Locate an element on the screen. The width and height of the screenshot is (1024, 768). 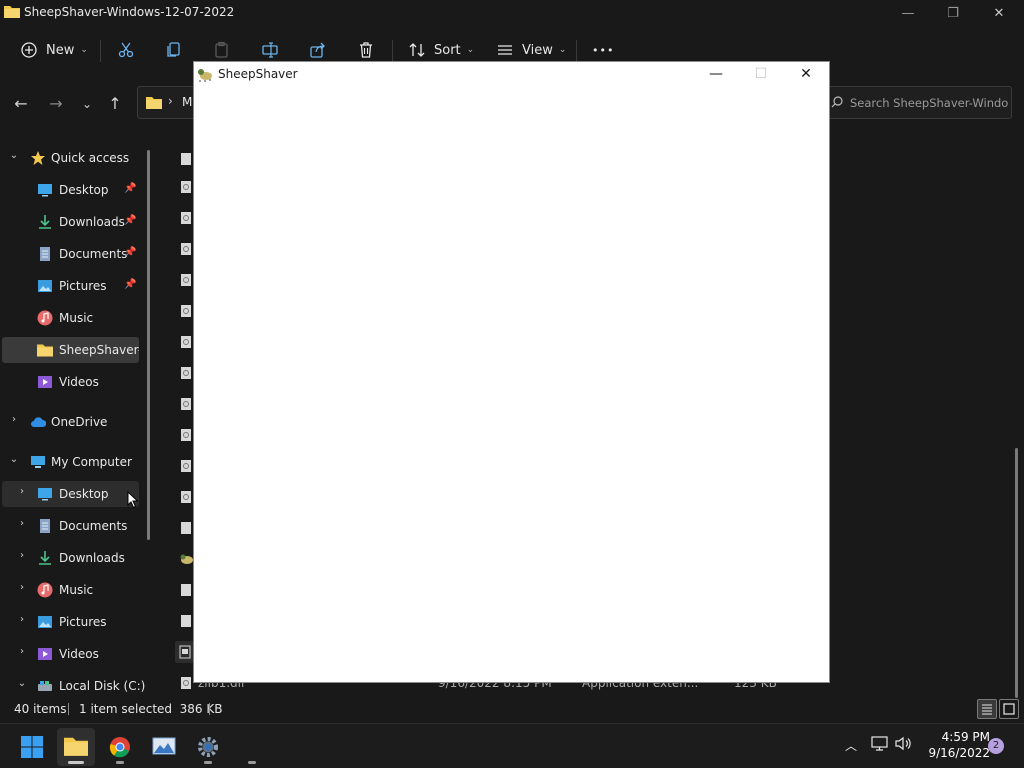
taskbar-settings is located at coordinates (208, 747).